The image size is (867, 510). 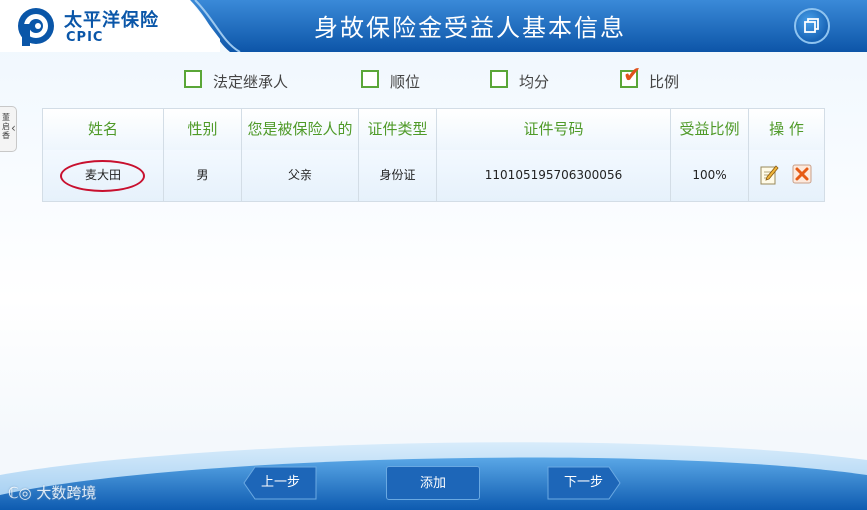 What do you see at coordinates (6, 126) in the screenshot?
I see `side-tab-label: 董启香` at bounding box center [6, 126].